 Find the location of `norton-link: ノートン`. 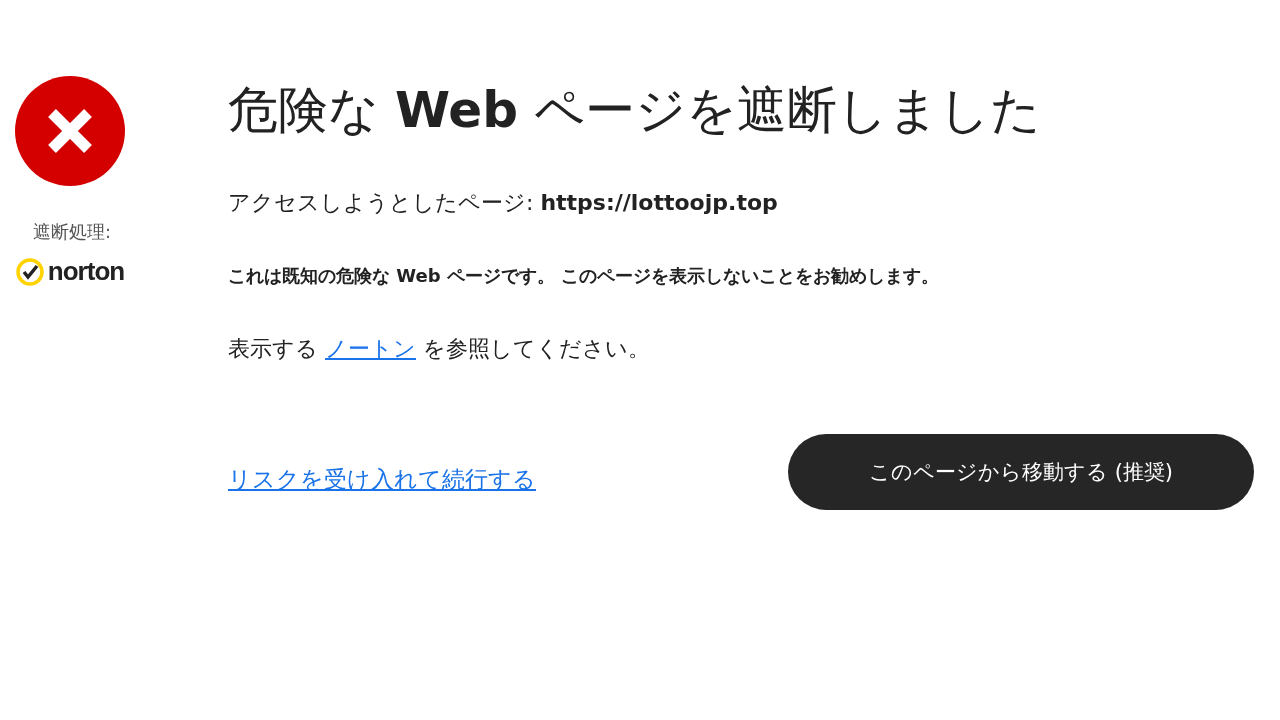

norton-link: ノートン is located at coordinates (370, 348).